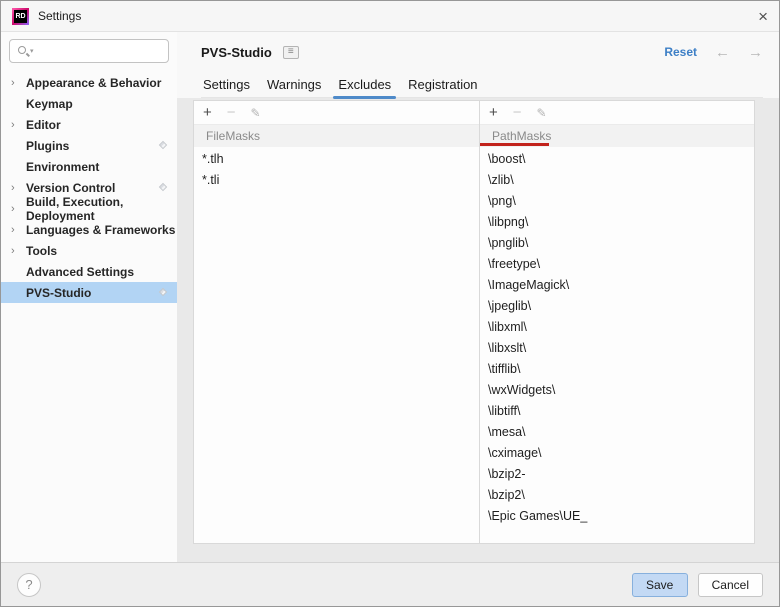 The width and height of the screenshot is (780, 607). What do you see at coordinates (89, 250) in the screenshot?
I see `sidebar-item-tools: › Tools` at bounding box center [89, 250].